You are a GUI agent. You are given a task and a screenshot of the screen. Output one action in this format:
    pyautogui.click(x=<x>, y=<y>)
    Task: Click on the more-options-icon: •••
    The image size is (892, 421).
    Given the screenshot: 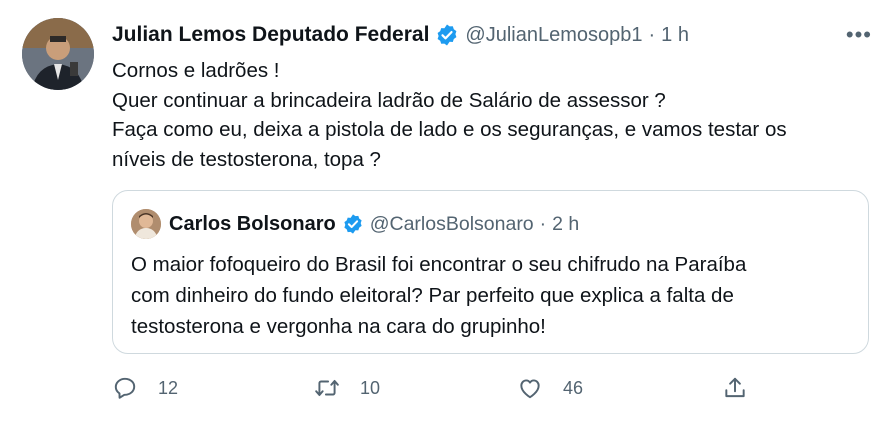 What is the action you would take?
    pyautogui.click(x=859, y=35)
    